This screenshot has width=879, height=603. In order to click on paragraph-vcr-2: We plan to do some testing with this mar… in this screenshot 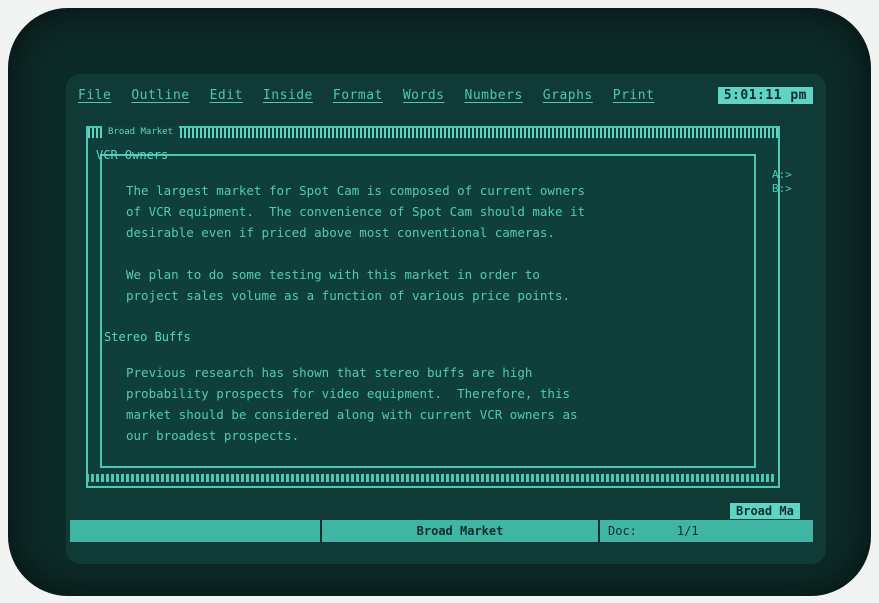, I will do `click(348, 285)`.